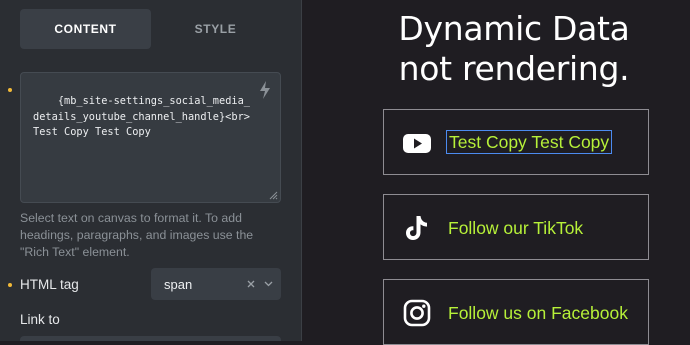  Describe the element at coordinates (49, 284) in the screenshot. I see `html-tag-label: HTML tag` at that location.